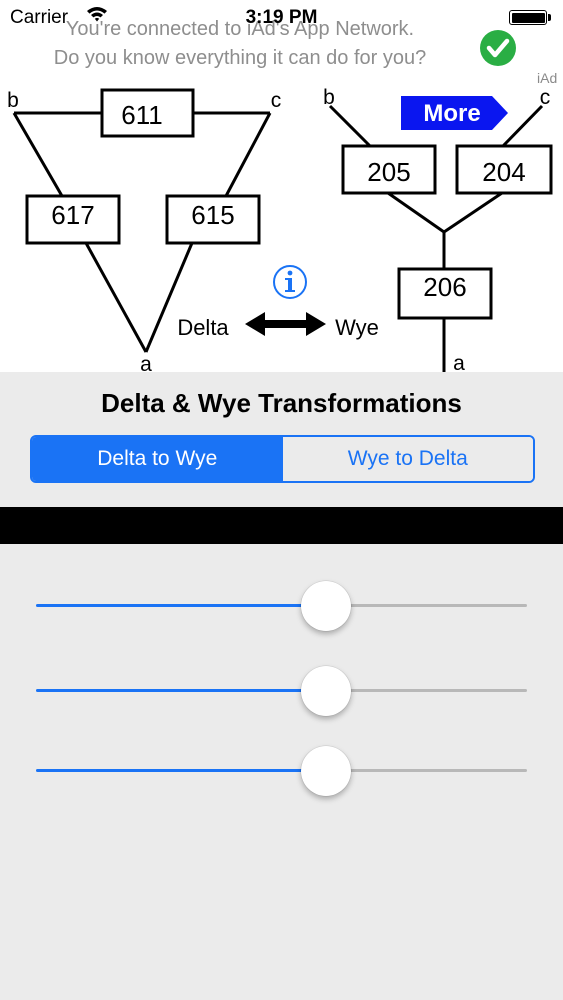 The width and height of the screenshot is (563, 1000). Describe the element at coordinates (388, 172) in the screenshot. I see `wye-left-resistor-value: 205` at that location.